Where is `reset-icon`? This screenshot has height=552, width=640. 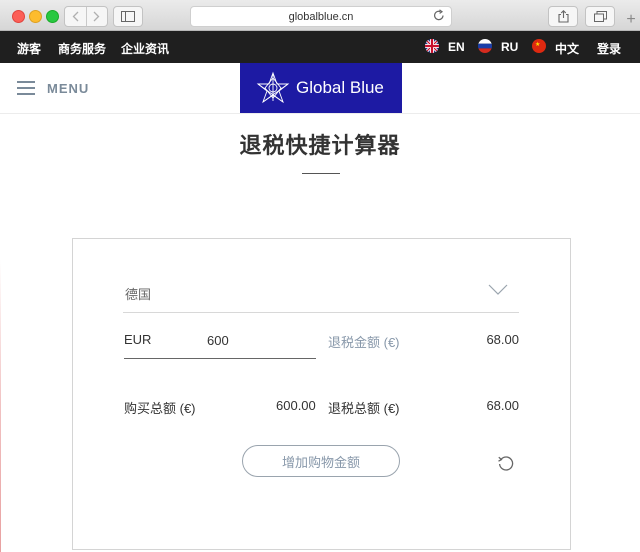 reset-icon is located at coordinates (506, 463).